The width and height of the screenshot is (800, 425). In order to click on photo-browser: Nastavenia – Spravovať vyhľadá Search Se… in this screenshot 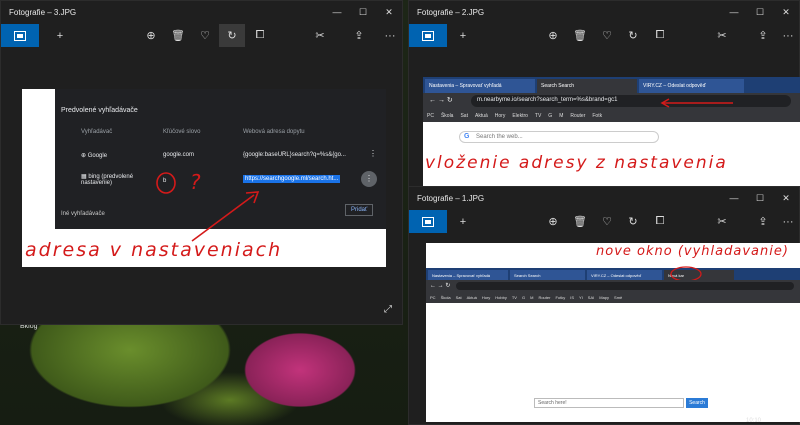, I will do `click(611, 132)`.